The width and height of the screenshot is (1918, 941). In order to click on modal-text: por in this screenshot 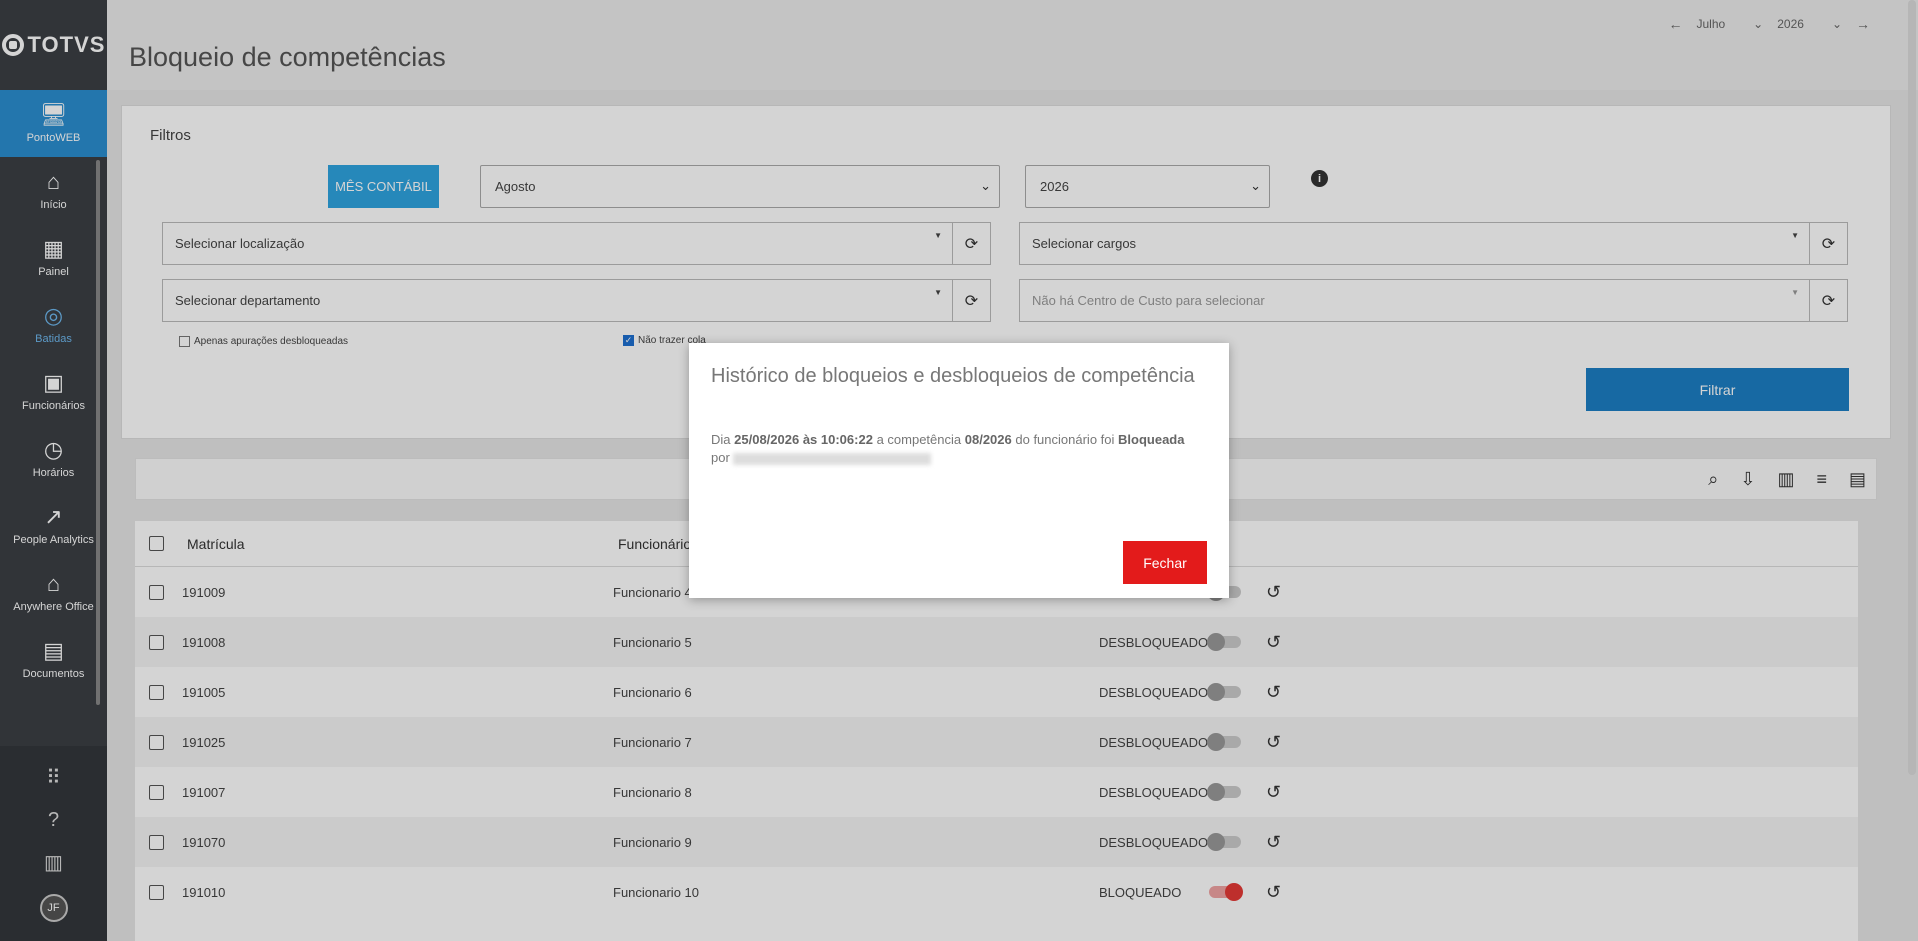, I will do `click(720, 457)`.